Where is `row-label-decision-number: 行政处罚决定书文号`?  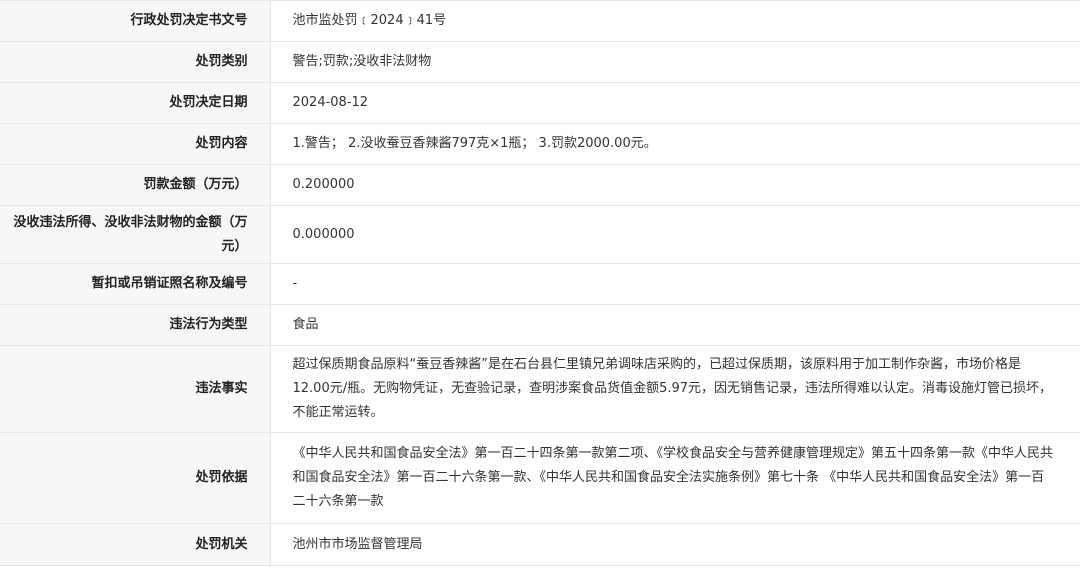
row-label-decision-number: 行政处罚决定书文号 is located at coordinates (135, 21).